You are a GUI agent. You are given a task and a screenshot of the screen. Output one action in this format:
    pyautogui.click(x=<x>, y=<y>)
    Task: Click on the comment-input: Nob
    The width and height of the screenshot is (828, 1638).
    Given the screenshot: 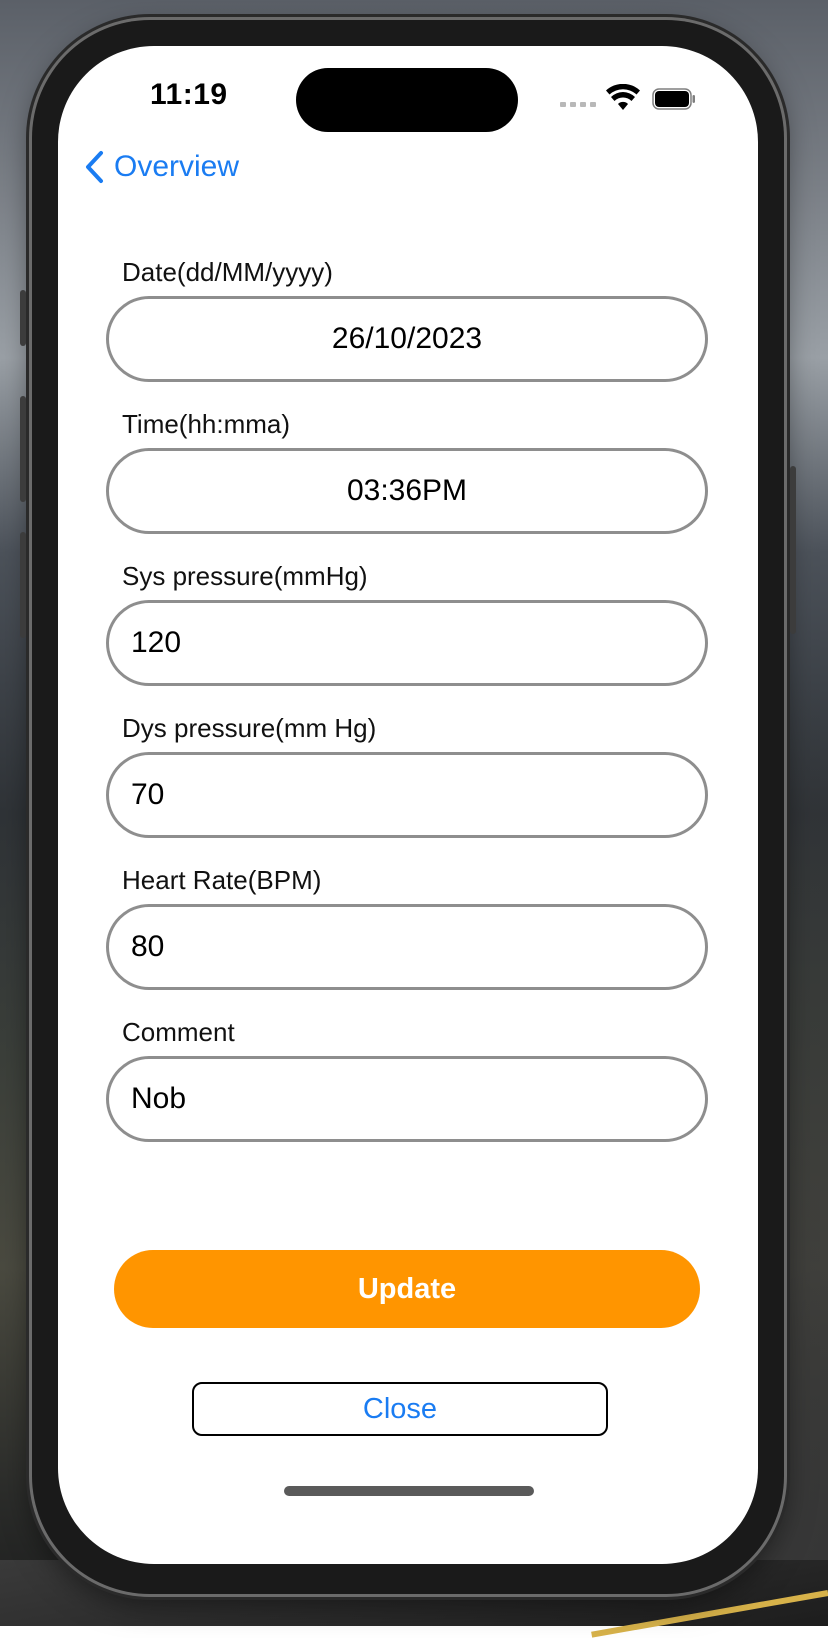 What is the action you would take?
    pyautogui.click(x=407, y=1099)
    